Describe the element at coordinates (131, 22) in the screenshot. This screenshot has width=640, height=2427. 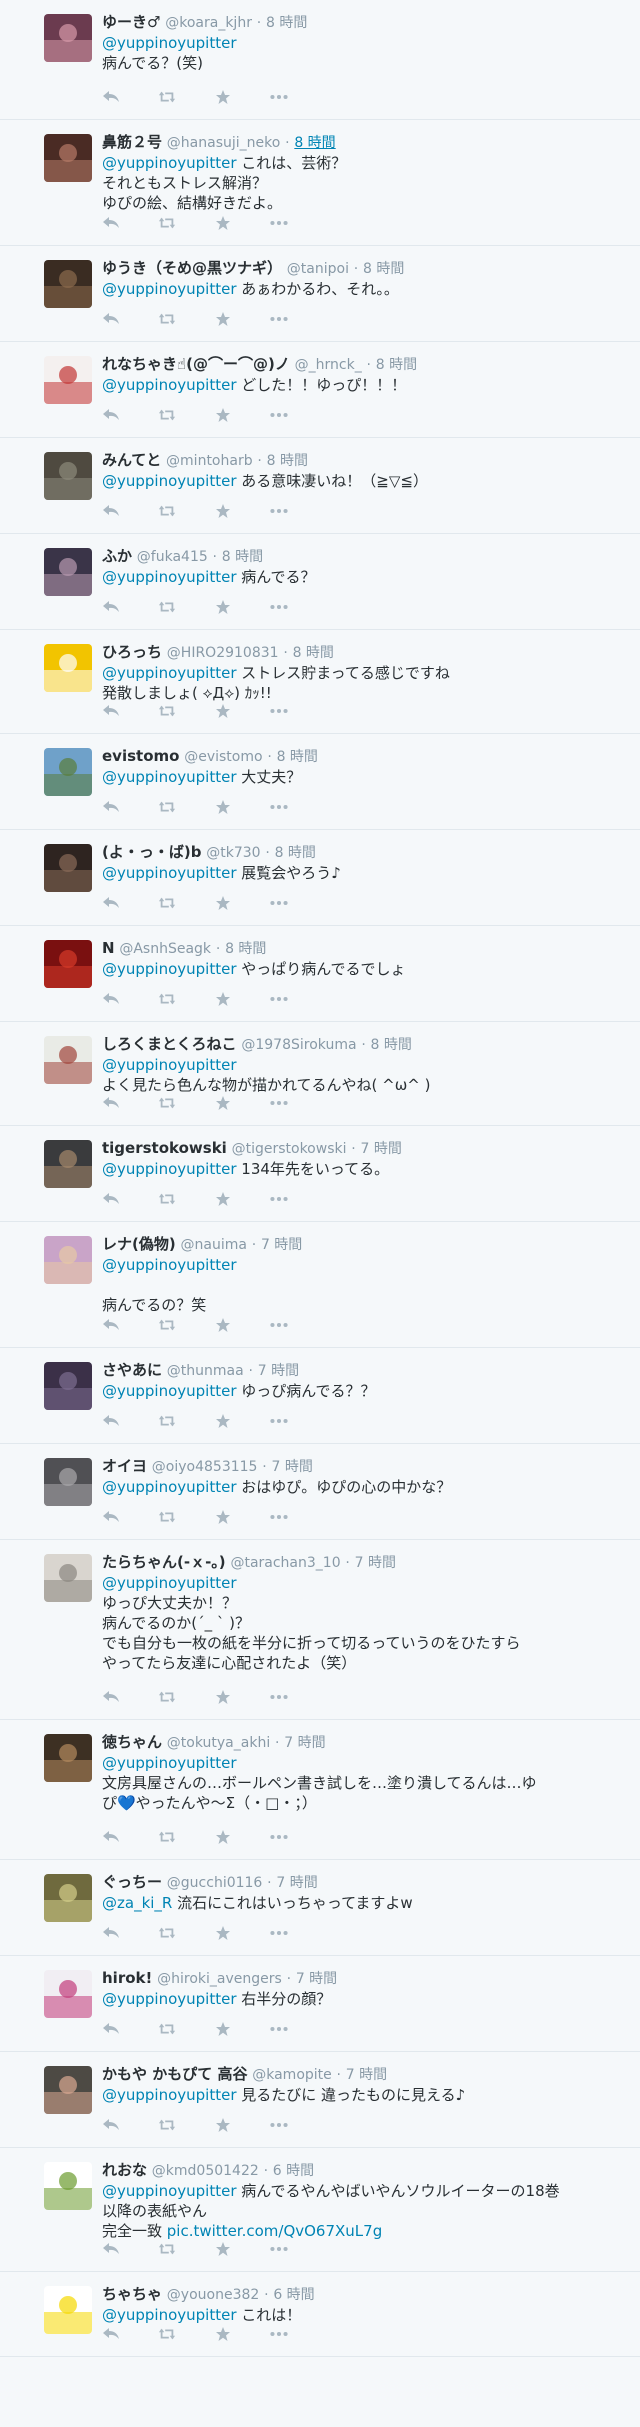
I see `user-name: ゆーき♂` at that location.